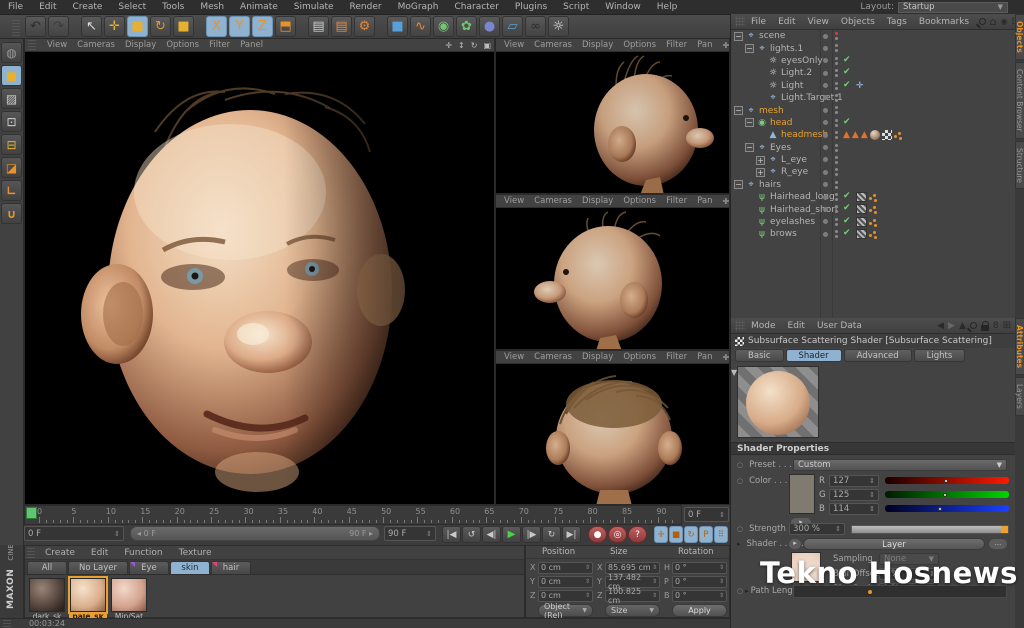  Describe the element at coordinates (951, 326) in the screenshot. I see `history-forward-icon: ▶` at that location.